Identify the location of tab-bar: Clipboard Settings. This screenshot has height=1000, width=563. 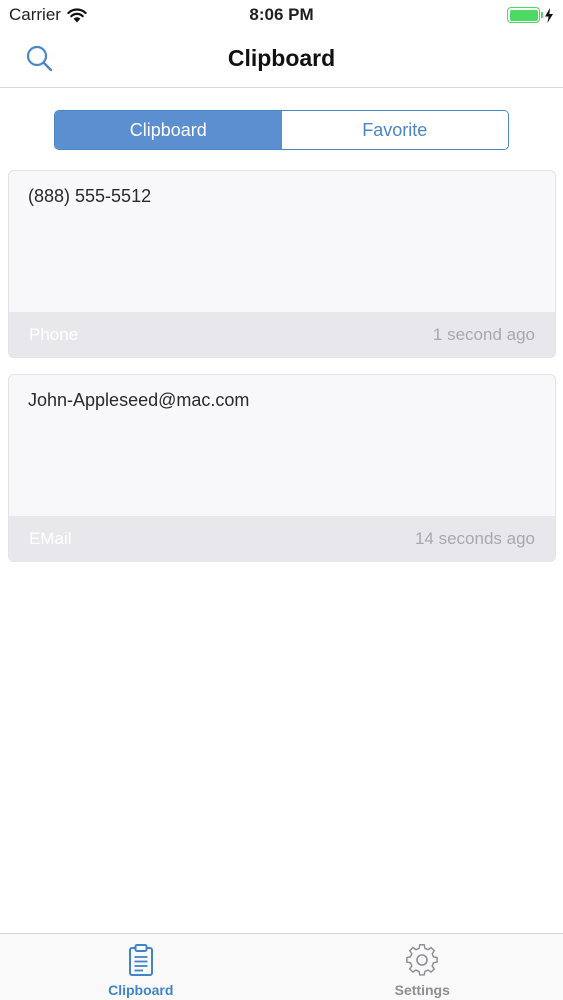
(281, 966).